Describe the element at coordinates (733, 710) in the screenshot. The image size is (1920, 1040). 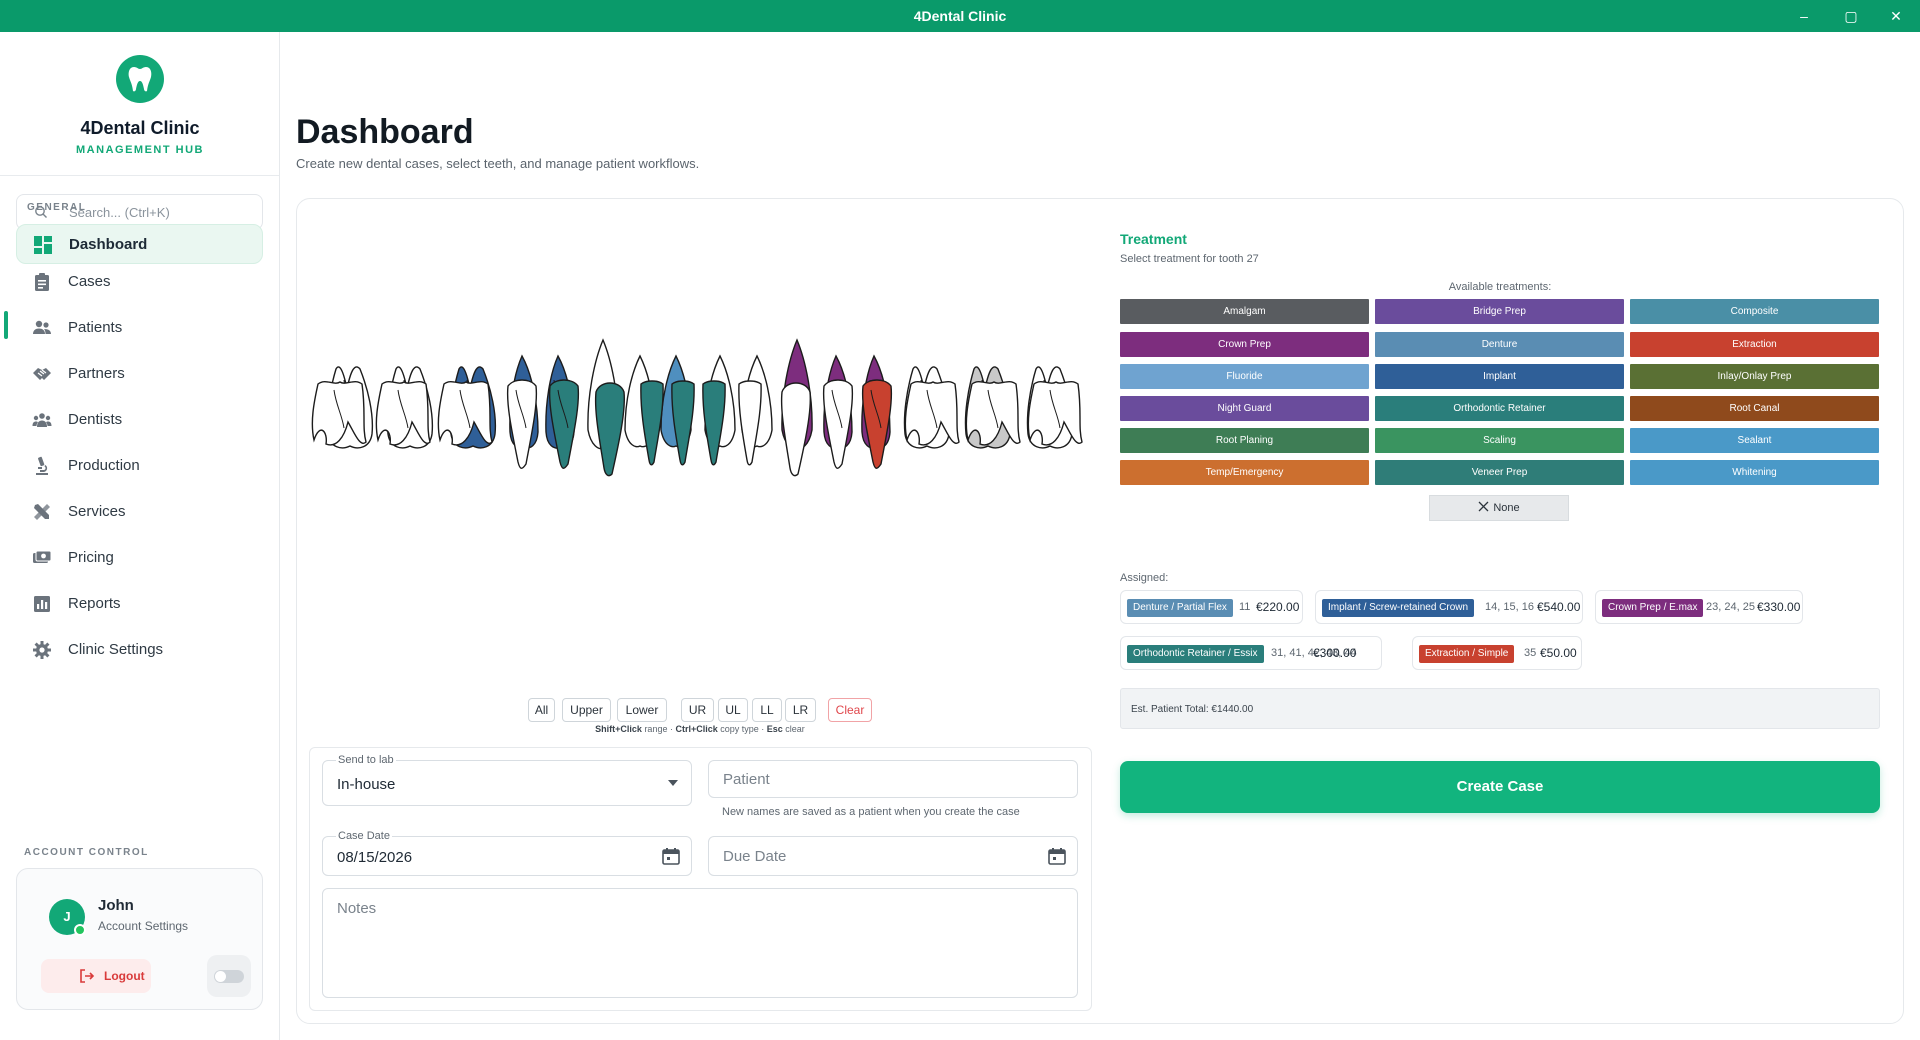
I see `select-ul-button: UL` at that location.